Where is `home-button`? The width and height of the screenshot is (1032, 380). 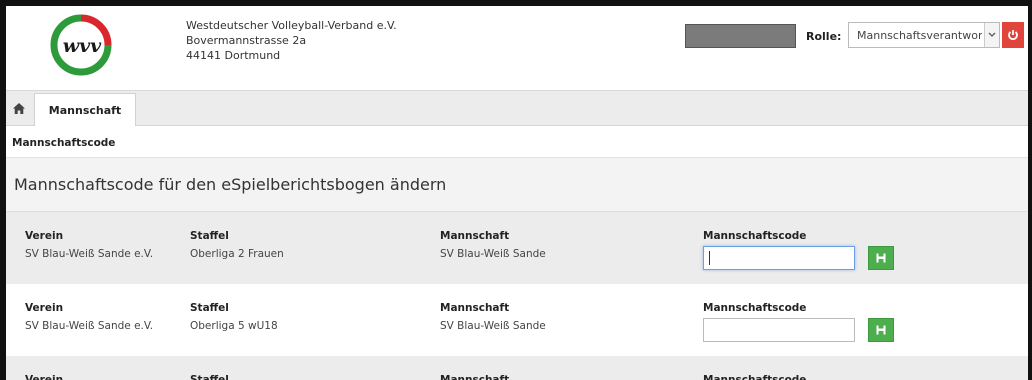 home-button is located at coordinates (19, 108).